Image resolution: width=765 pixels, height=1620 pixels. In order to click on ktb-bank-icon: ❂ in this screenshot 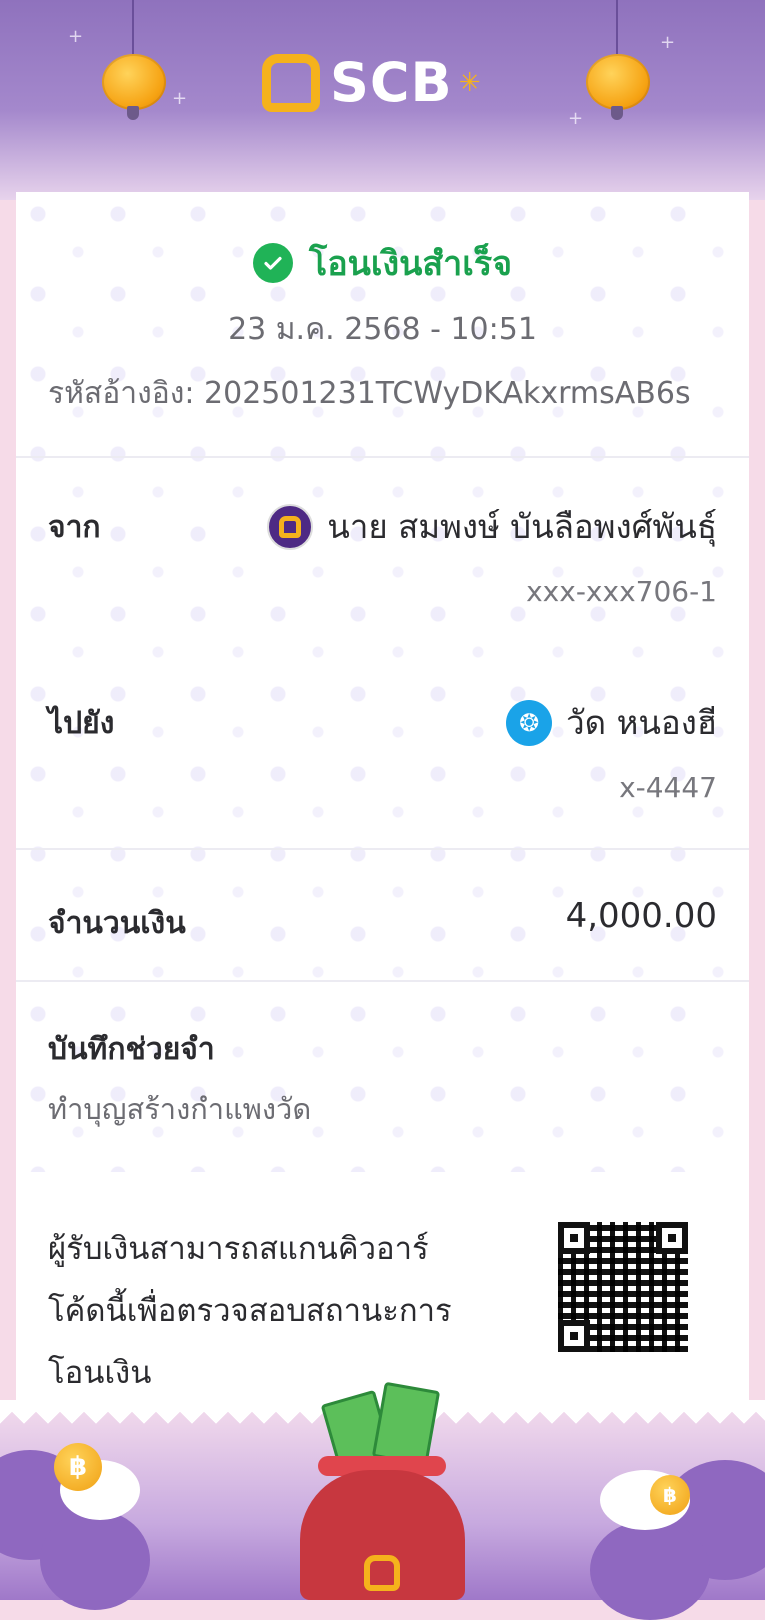, I will do `click(529, 722)`.